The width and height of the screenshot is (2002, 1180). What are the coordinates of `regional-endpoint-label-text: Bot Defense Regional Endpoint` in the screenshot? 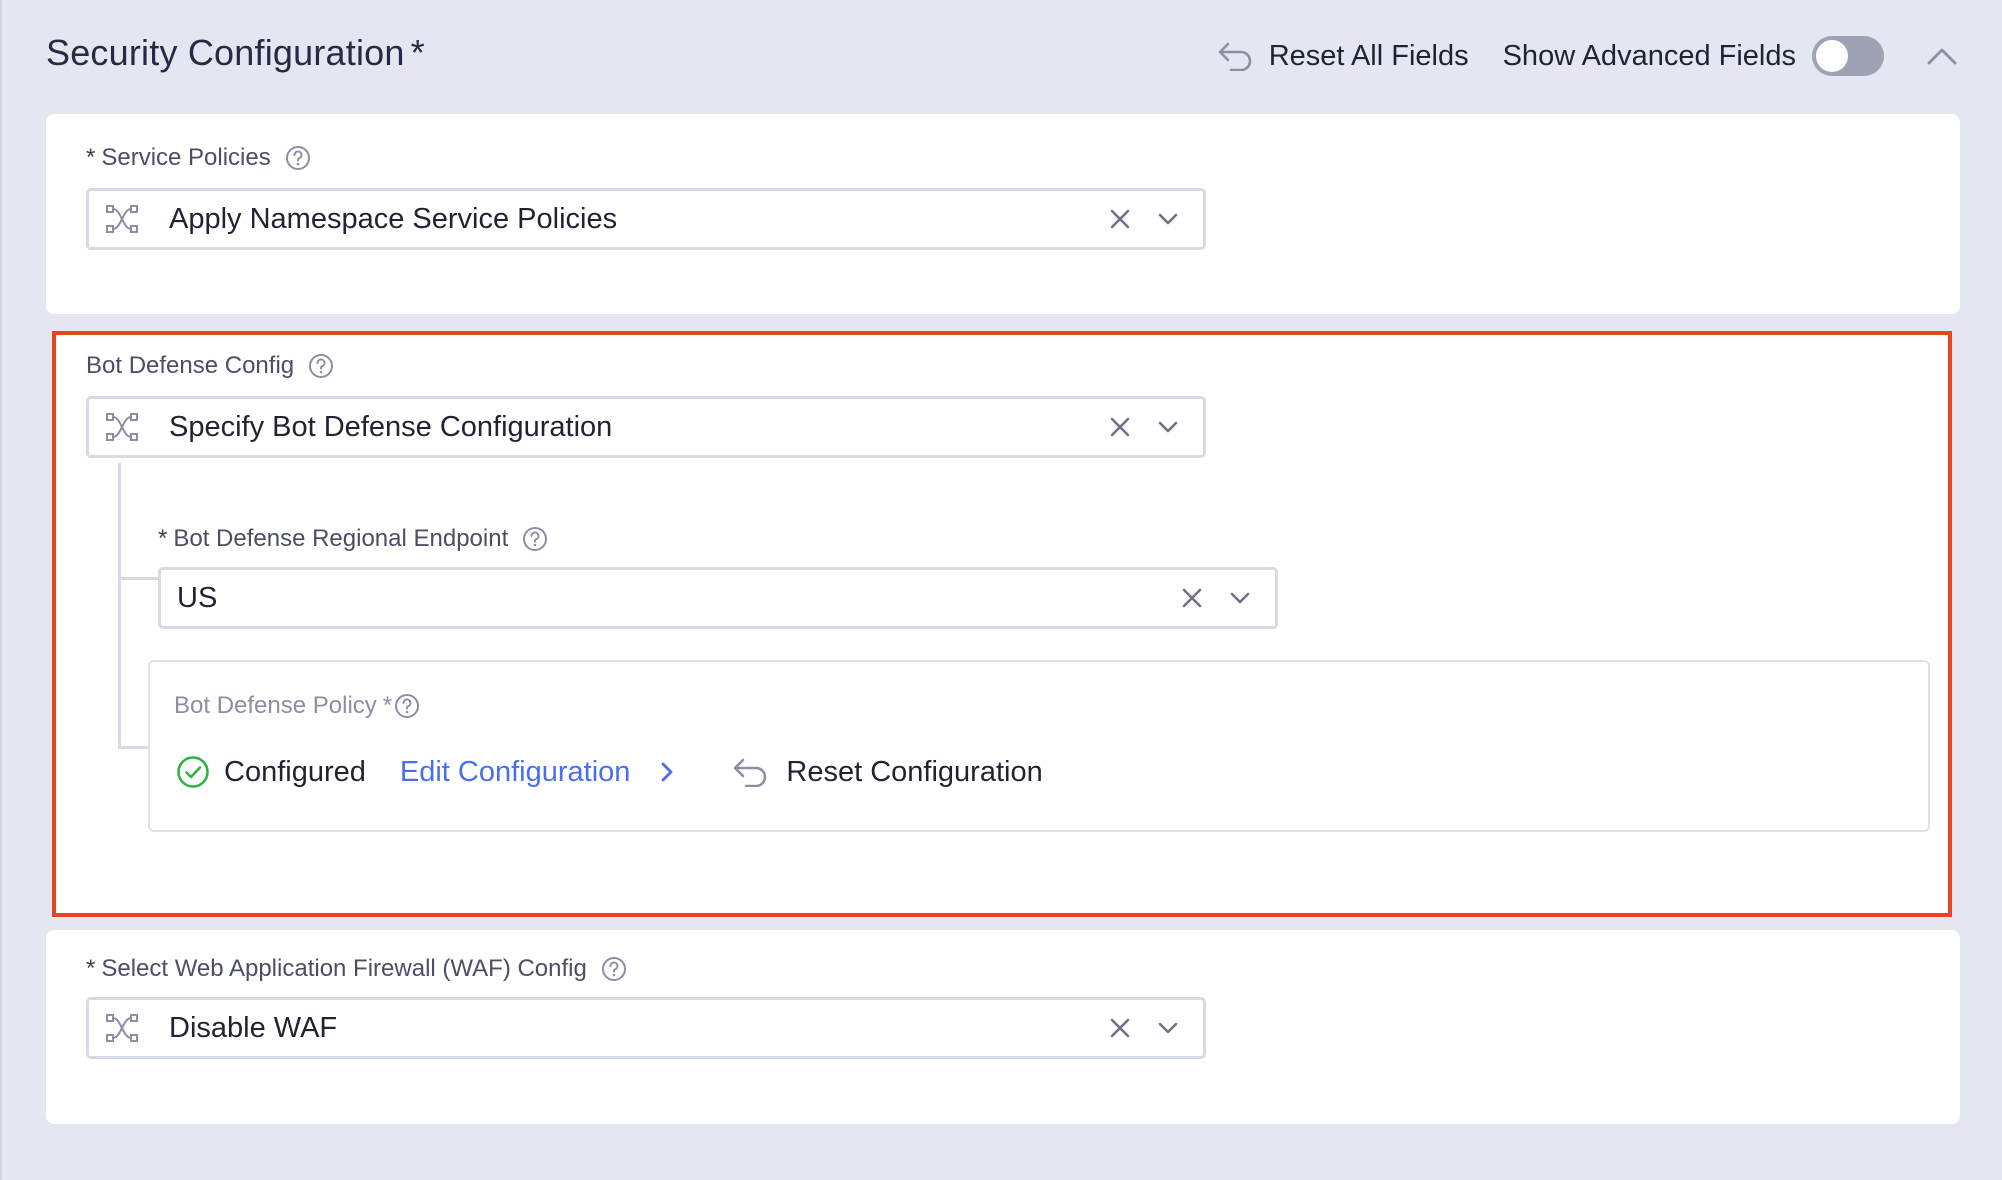 It's located at (341, 538).